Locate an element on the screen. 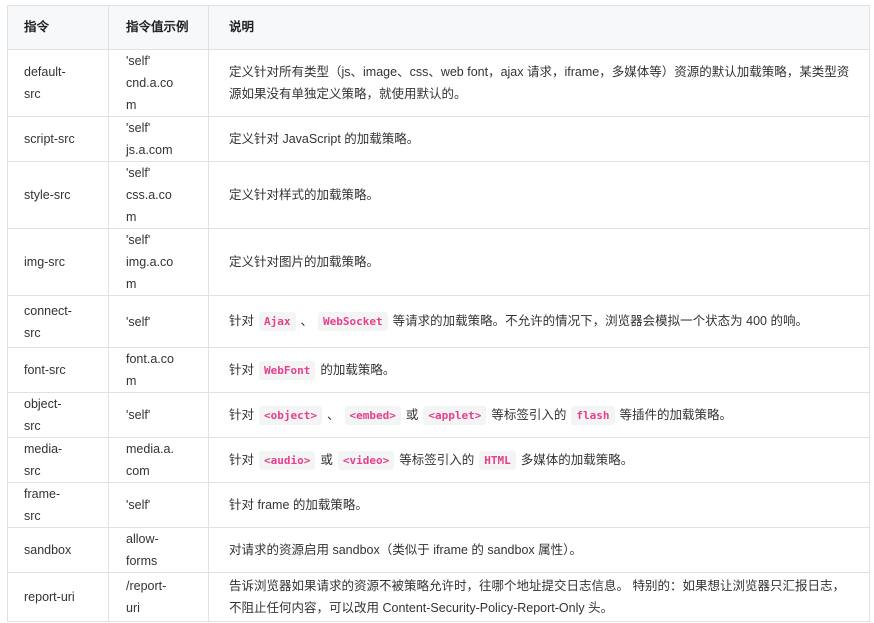 This screenshot has width=874, height=623. inline-code: flash is located at coordinates (593, 415).